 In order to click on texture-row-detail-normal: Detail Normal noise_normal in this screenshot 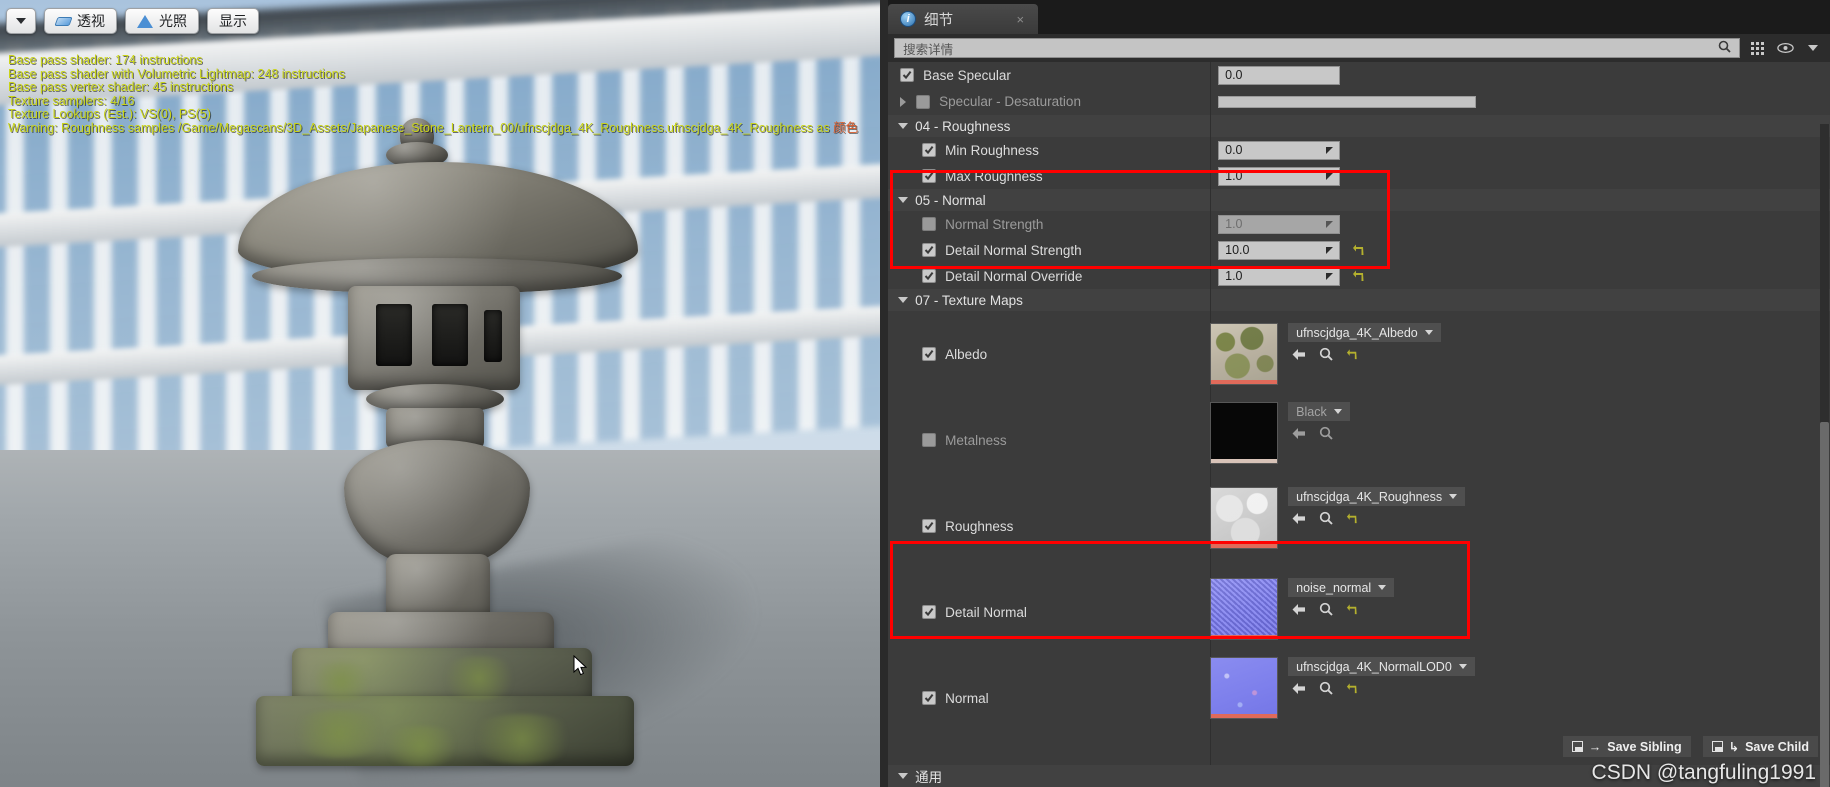, I will do `click(1359, 612)`.